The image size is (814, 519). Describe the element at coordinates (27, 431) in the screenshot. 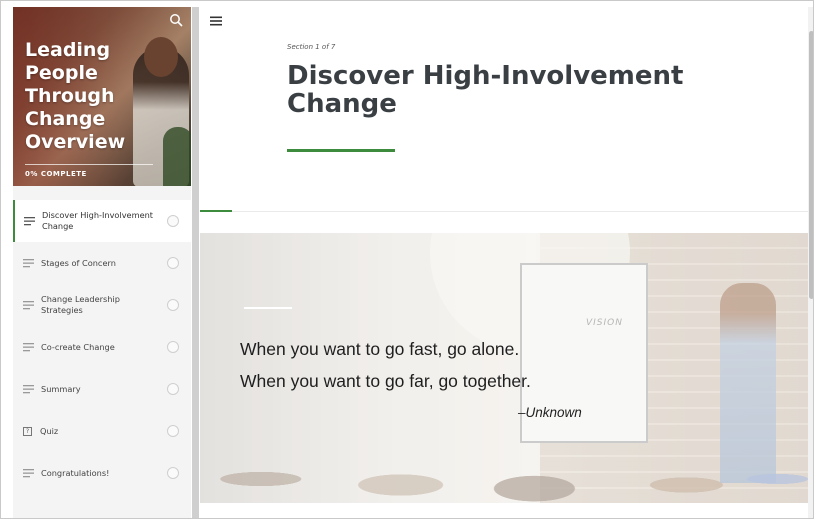

I see `quiz-icon: ?` at that location.